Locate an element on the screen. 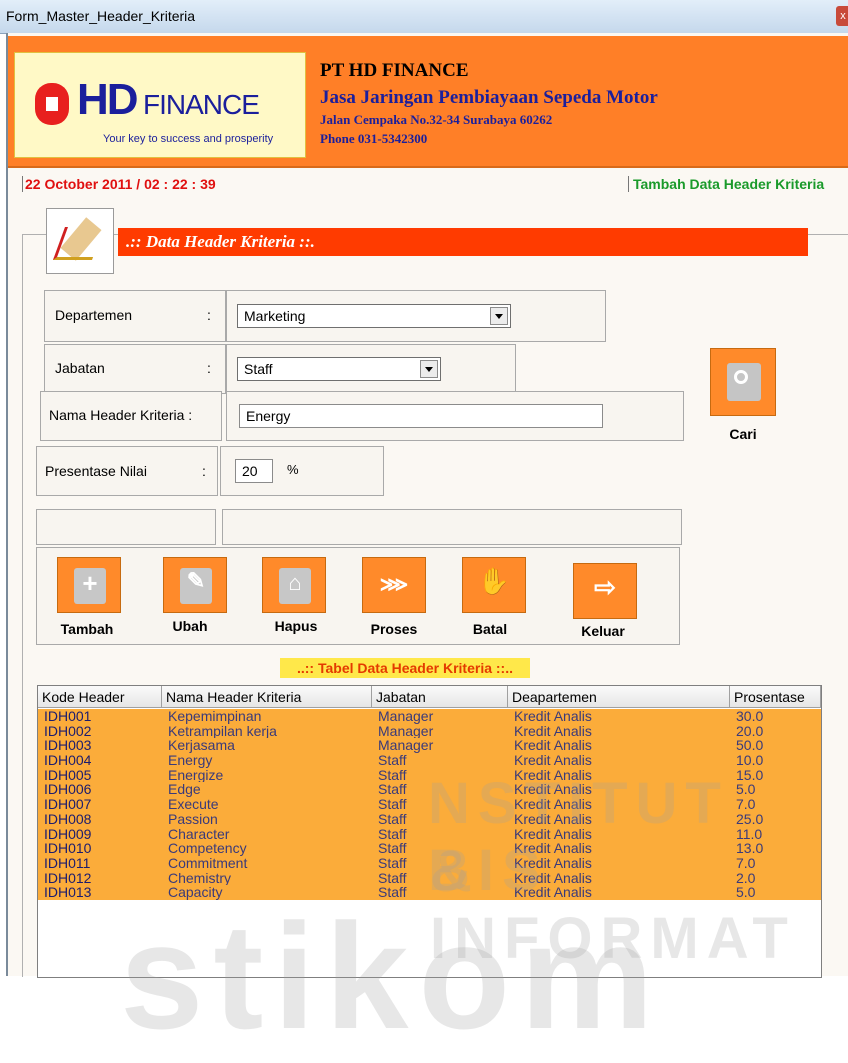 This screenshot has height=1063, width=848. table-caption: ..:: Tabel Data Header Kriteria ::.. is located at coordinates (405, 668).